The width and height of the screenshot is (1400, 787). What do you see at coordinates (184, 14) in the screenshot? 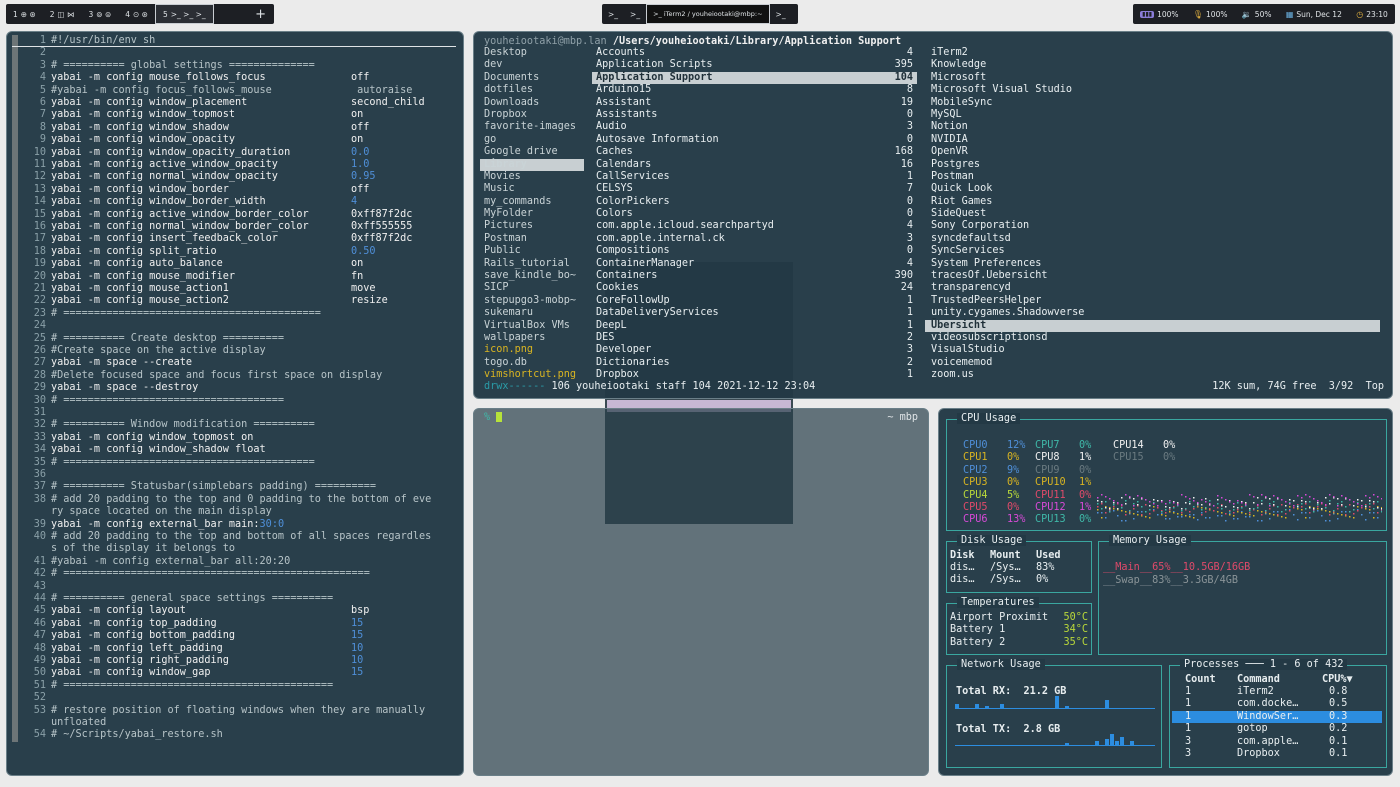
I see `workspace-5: 5 >_ >_ >_` at bounding box center [184, 14].